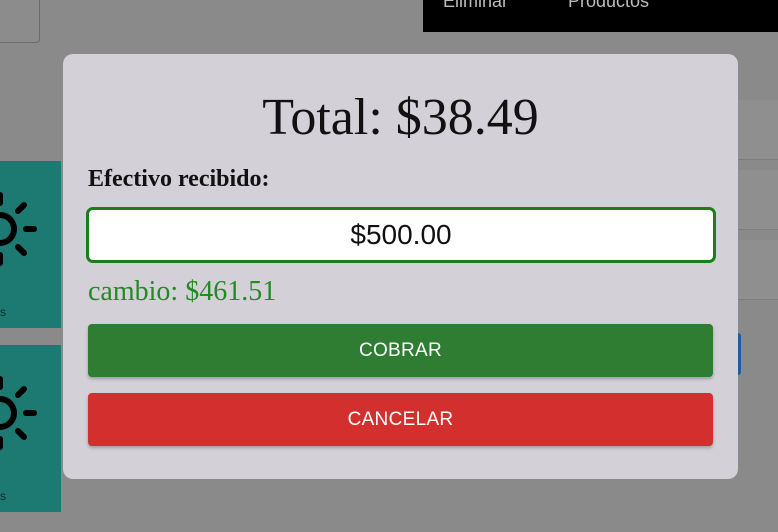 This screenshot has width=778, height=532. Describe the element at coordinates (400, 419) in the screenshot. I see `cancel-button: CANCELAR` at that location.